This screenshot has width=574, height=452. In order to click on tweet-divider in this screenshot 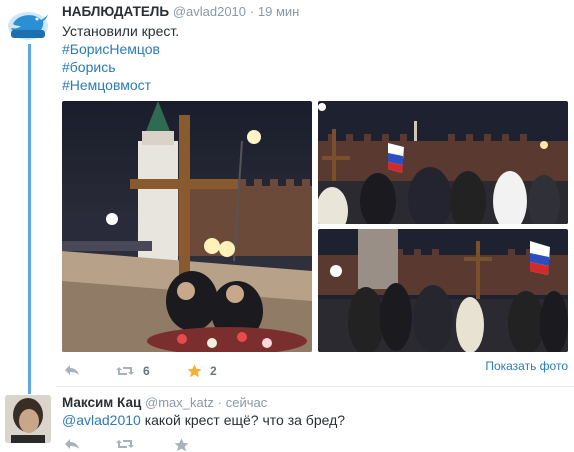, I will do `click(315, 386)`.